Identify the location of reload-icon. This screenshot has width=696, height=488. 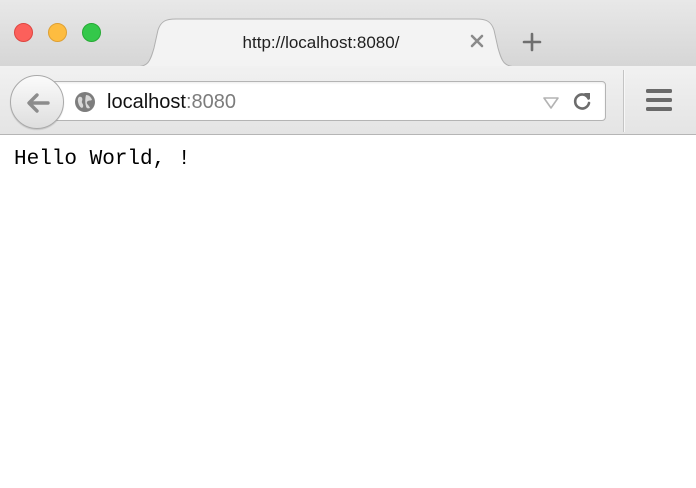
(582, 101).